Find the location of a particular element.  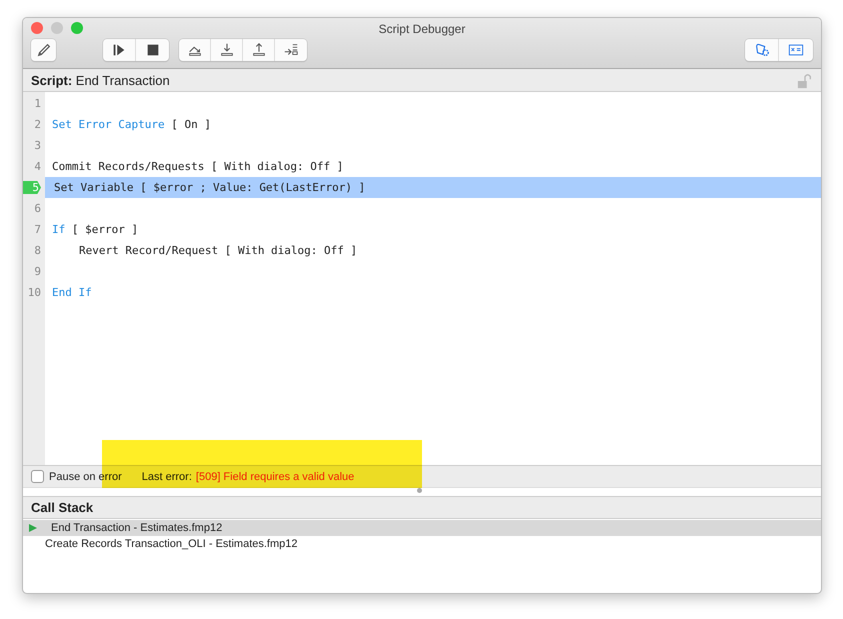

resize-handle is located at coordinates (419, 490).